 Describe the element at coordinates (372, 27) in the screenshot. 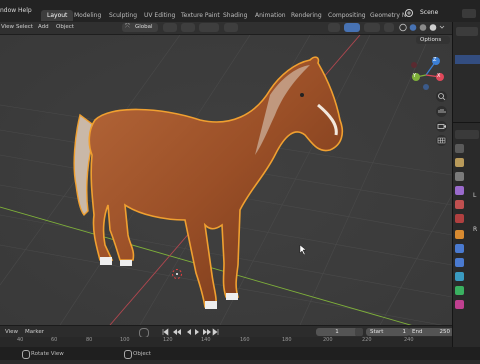

I see `overlay-toggle-icon` at that location.